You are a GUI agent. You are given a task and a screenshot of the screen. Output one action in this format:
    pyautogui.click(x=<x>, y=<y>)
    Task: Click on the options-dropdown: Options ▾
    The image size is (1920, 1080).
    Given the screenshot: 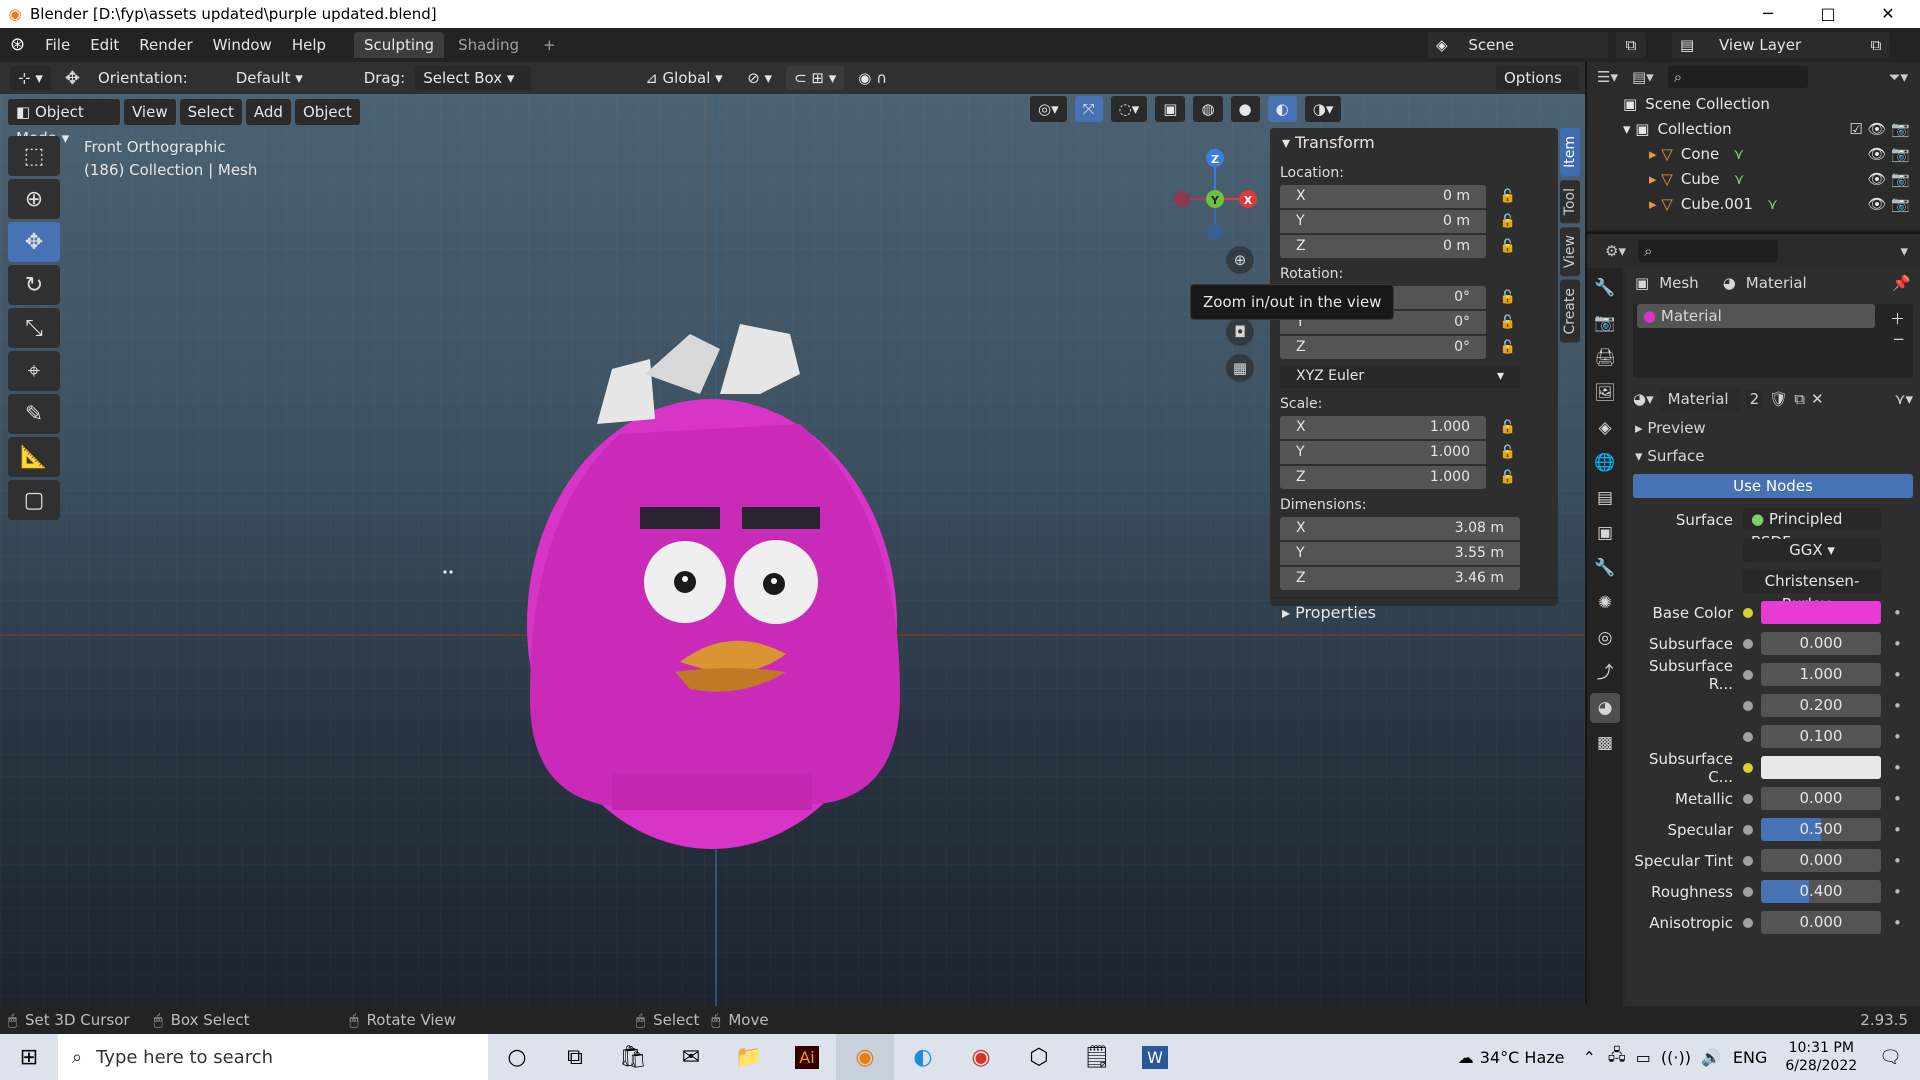 What is the action you would take?
    pyautogui.click(x=1537, y=88)
    